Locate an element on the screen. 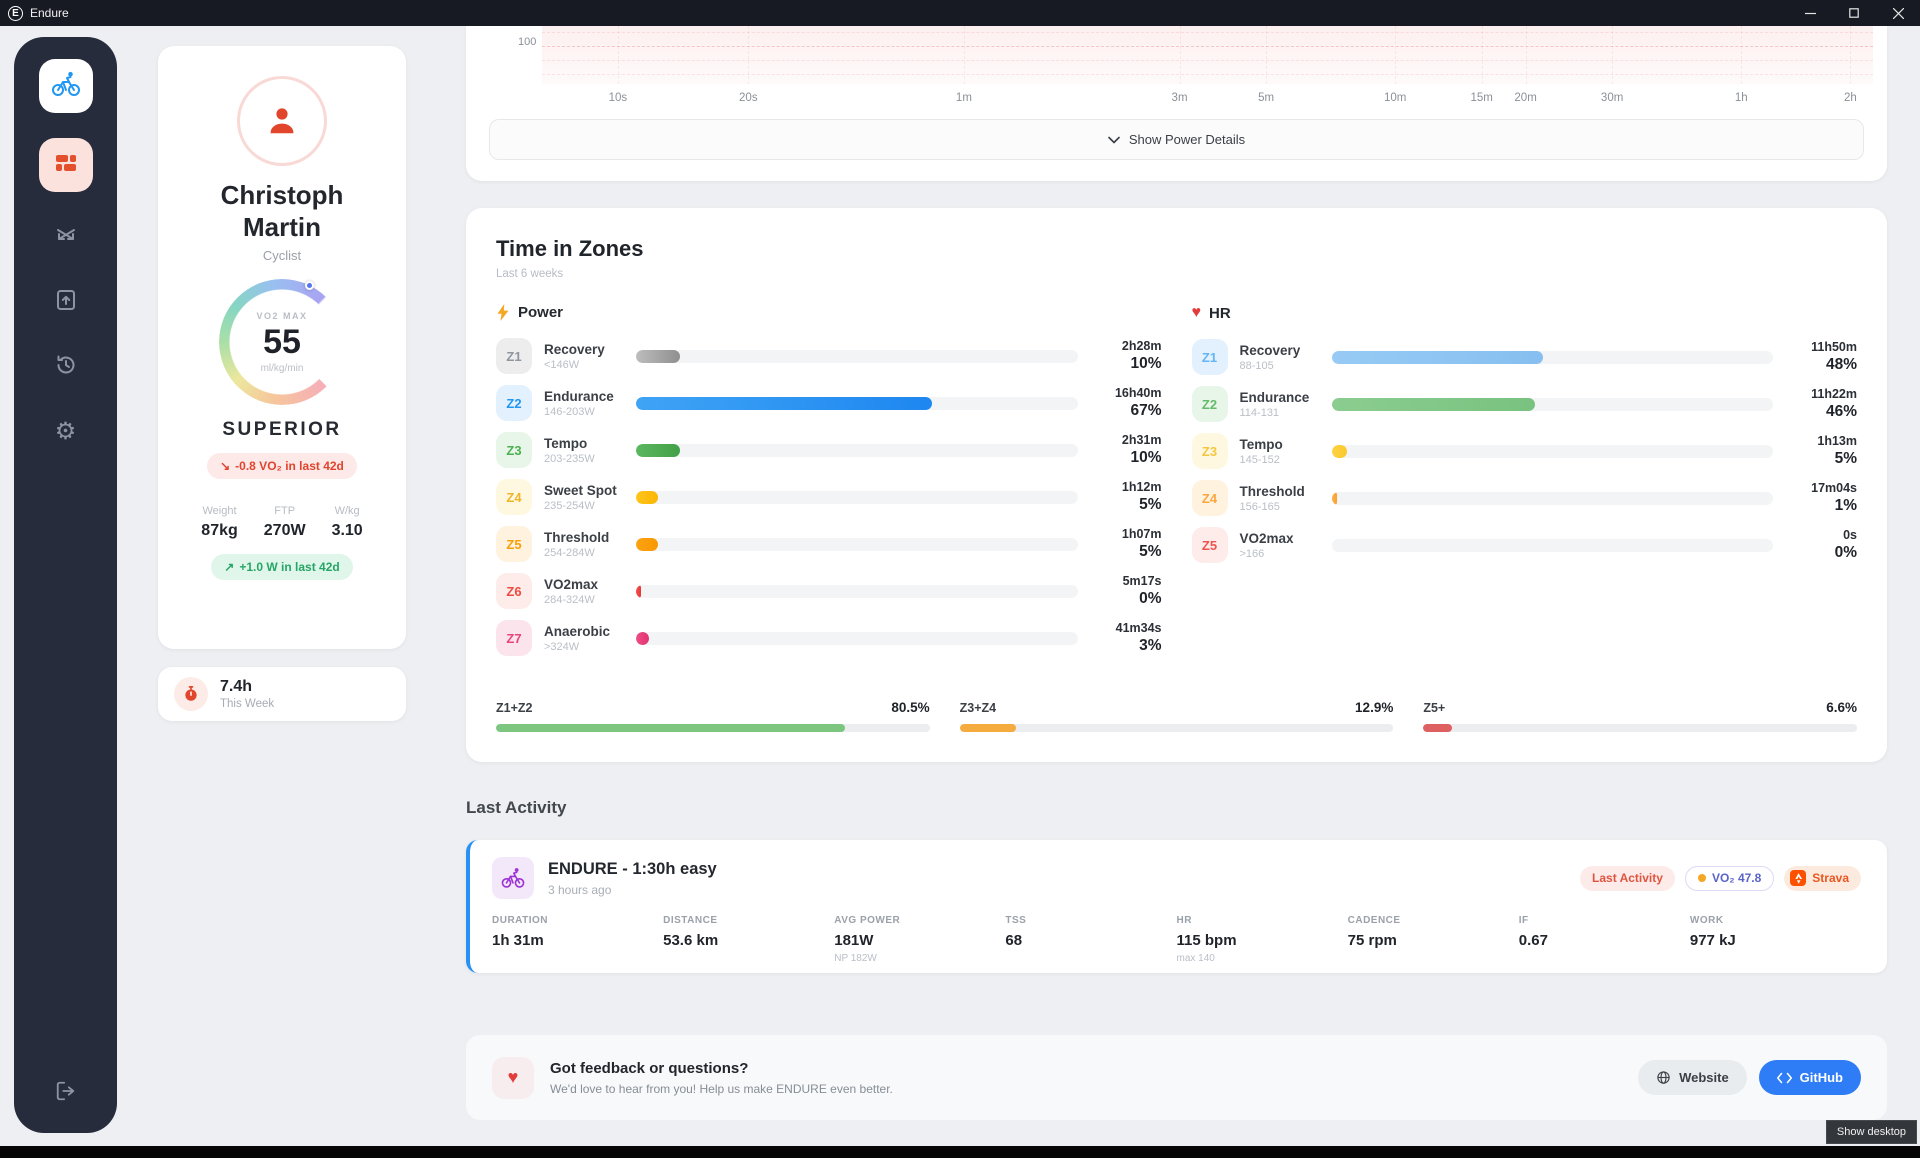  week-hours: 7.4h is located at coordinates (236, 686).